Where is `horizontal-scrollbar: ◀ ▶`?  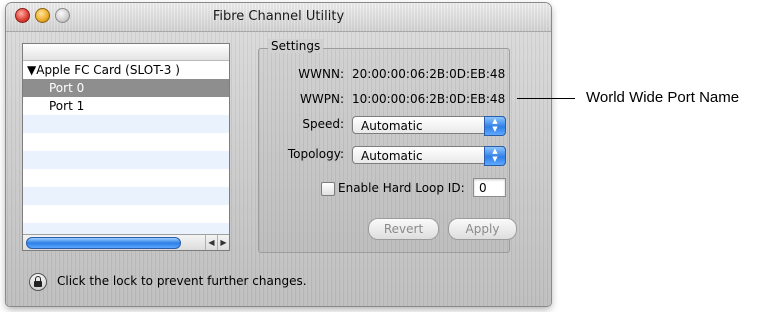 horizontal-scrollbar: ◀ ▶ is located at coordinates (126, 242).